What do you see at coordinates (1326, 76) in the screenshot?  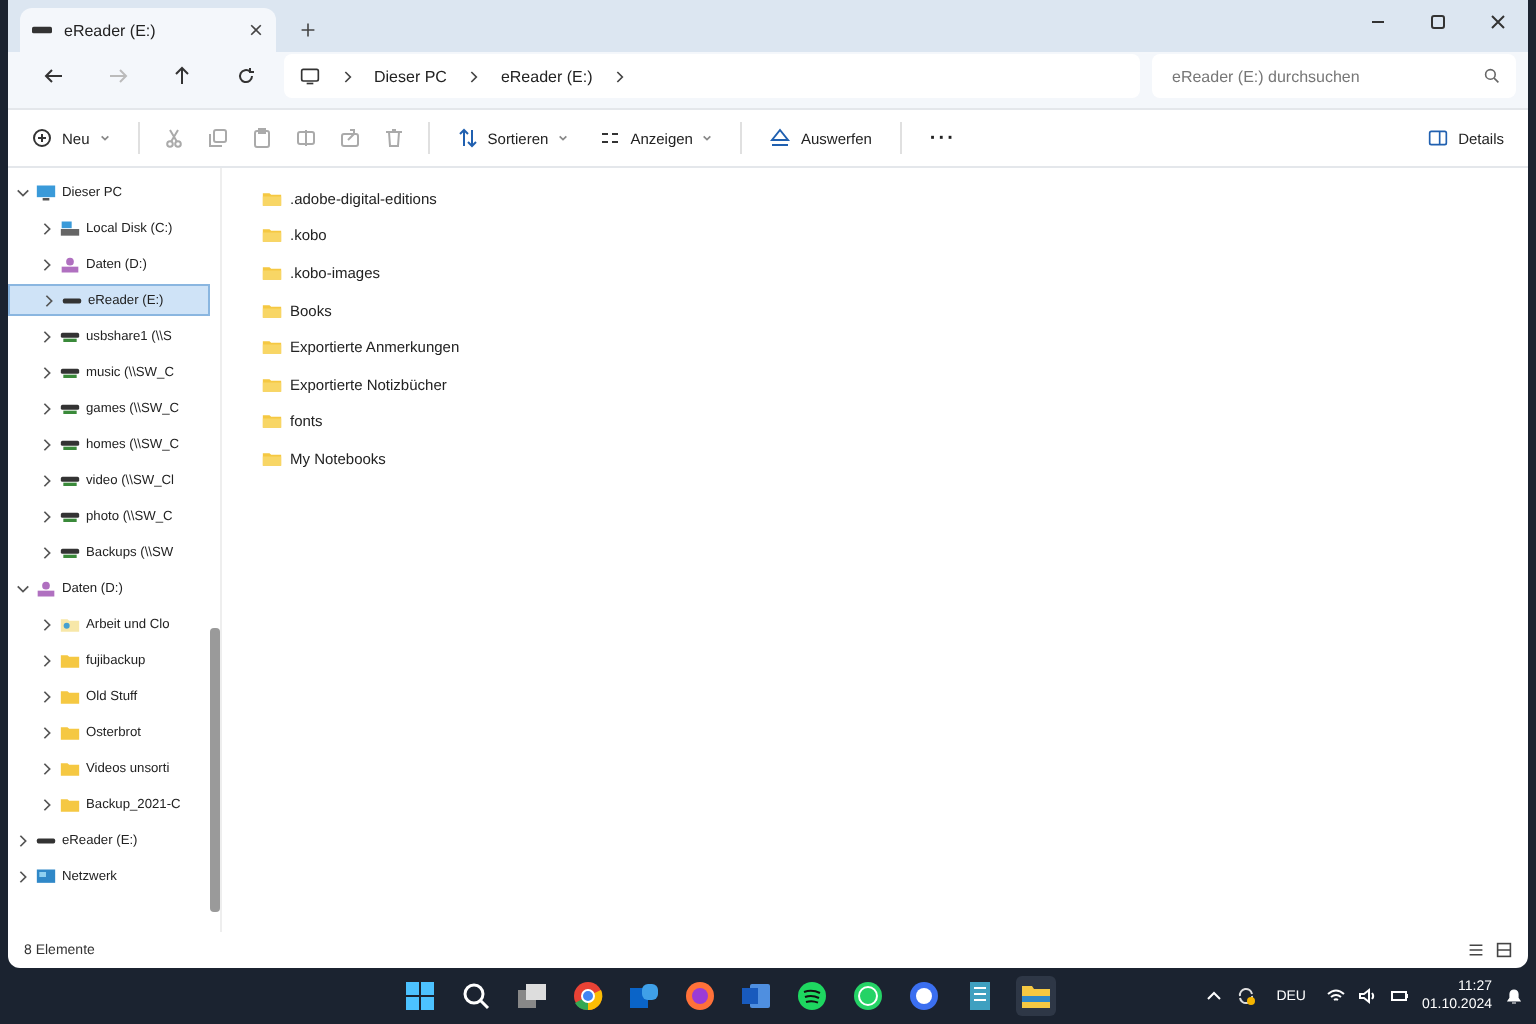 I see `search-input: eReader (E:) durchsuchen` at bounding box center [1326, 76].